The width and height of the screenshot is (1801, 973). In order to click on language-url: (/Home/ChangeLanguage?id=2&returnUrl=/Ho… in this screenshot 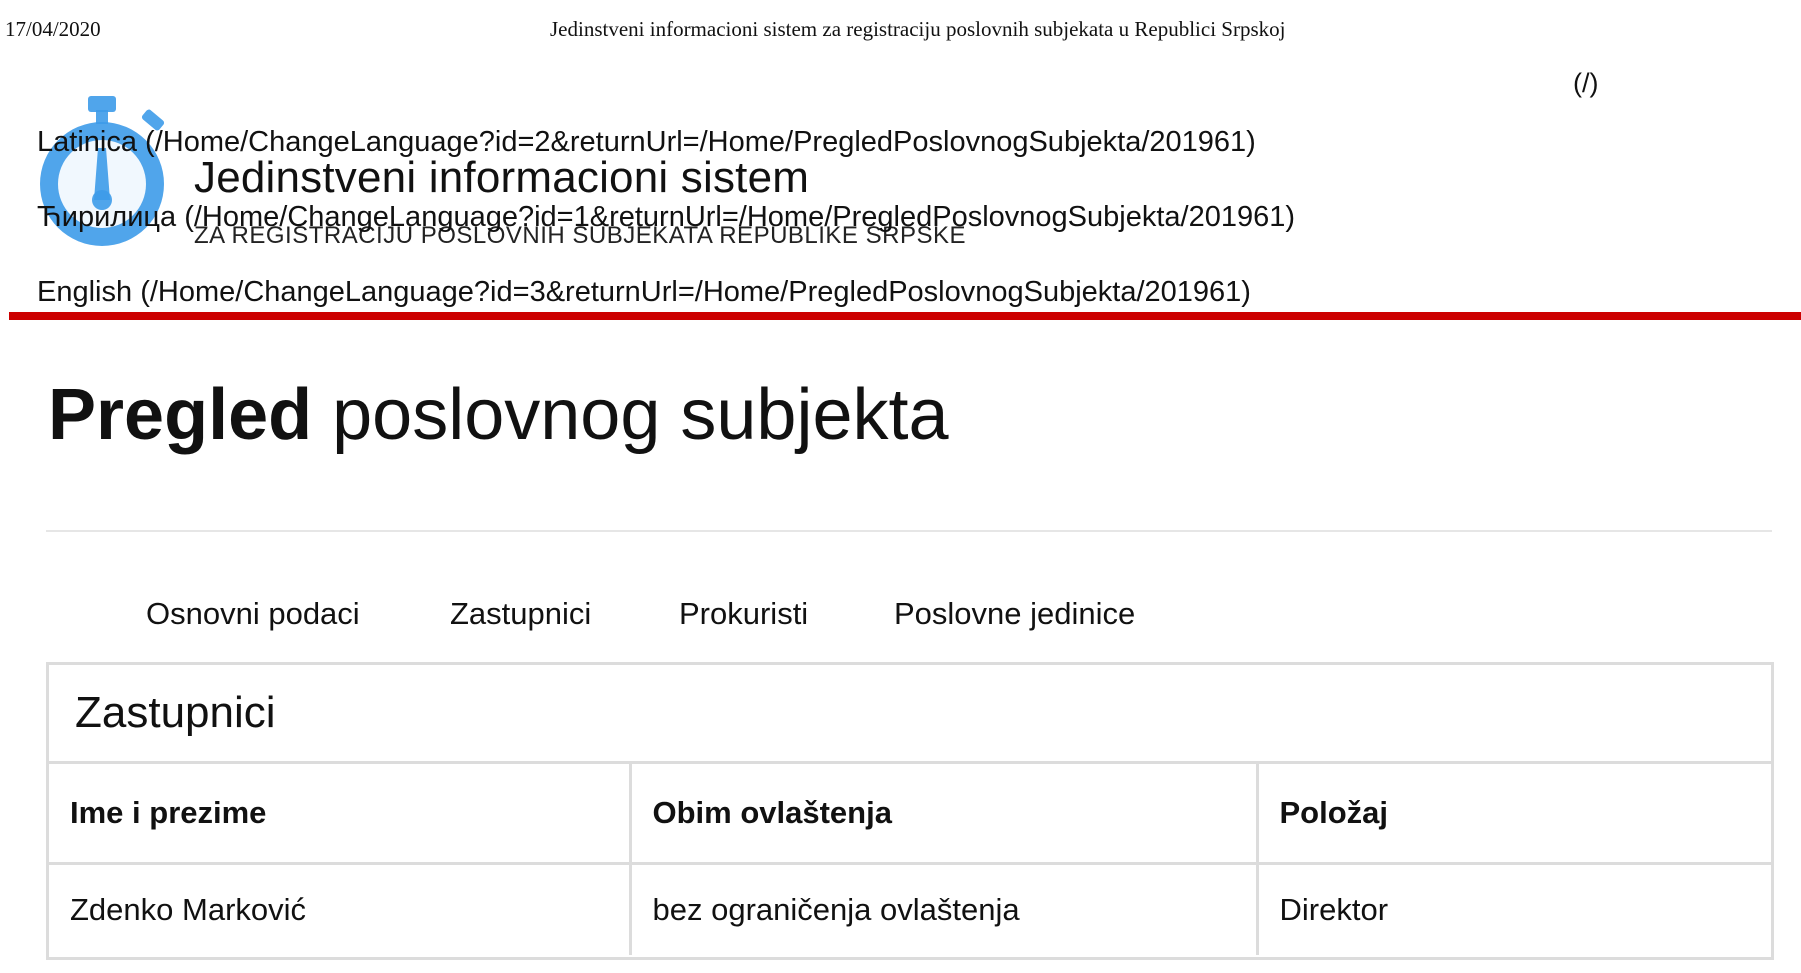, I will do `click(700, 142)`.